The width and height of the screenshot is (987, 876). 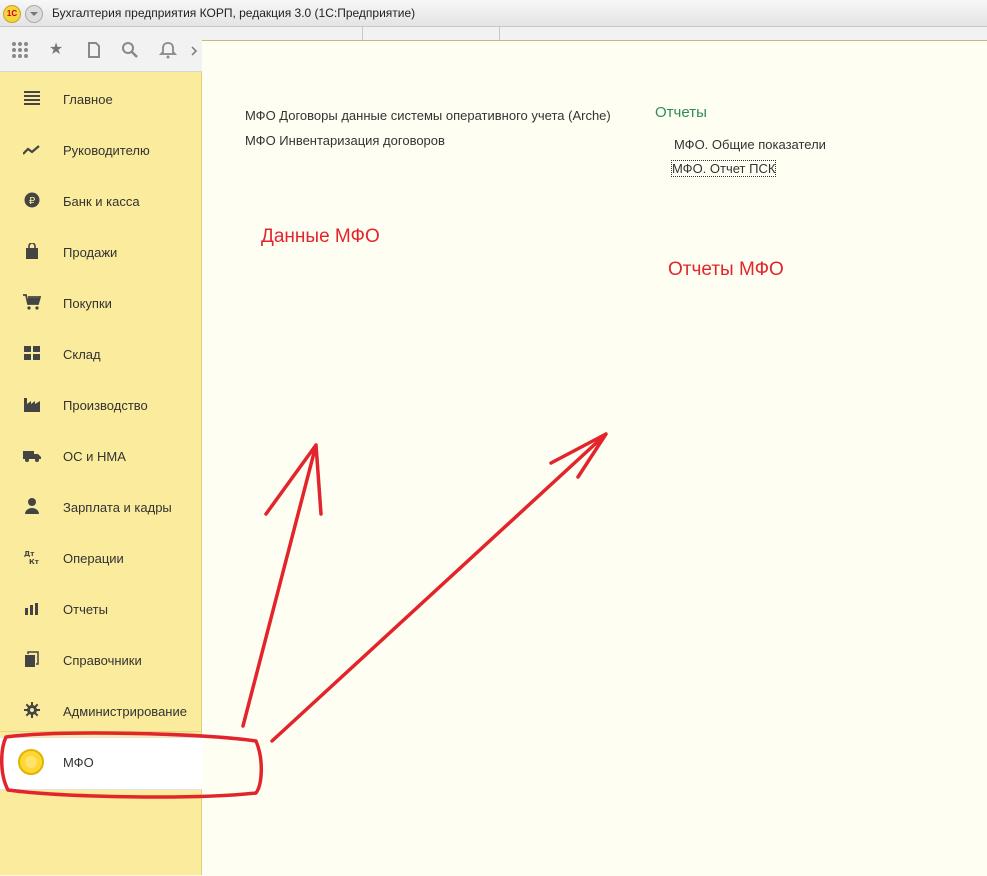 What do you see at coordinates (726, 269) in the screenshot?
I see `annotation-reports-label: Отчеты МФО` at bounding box center [726, 269].